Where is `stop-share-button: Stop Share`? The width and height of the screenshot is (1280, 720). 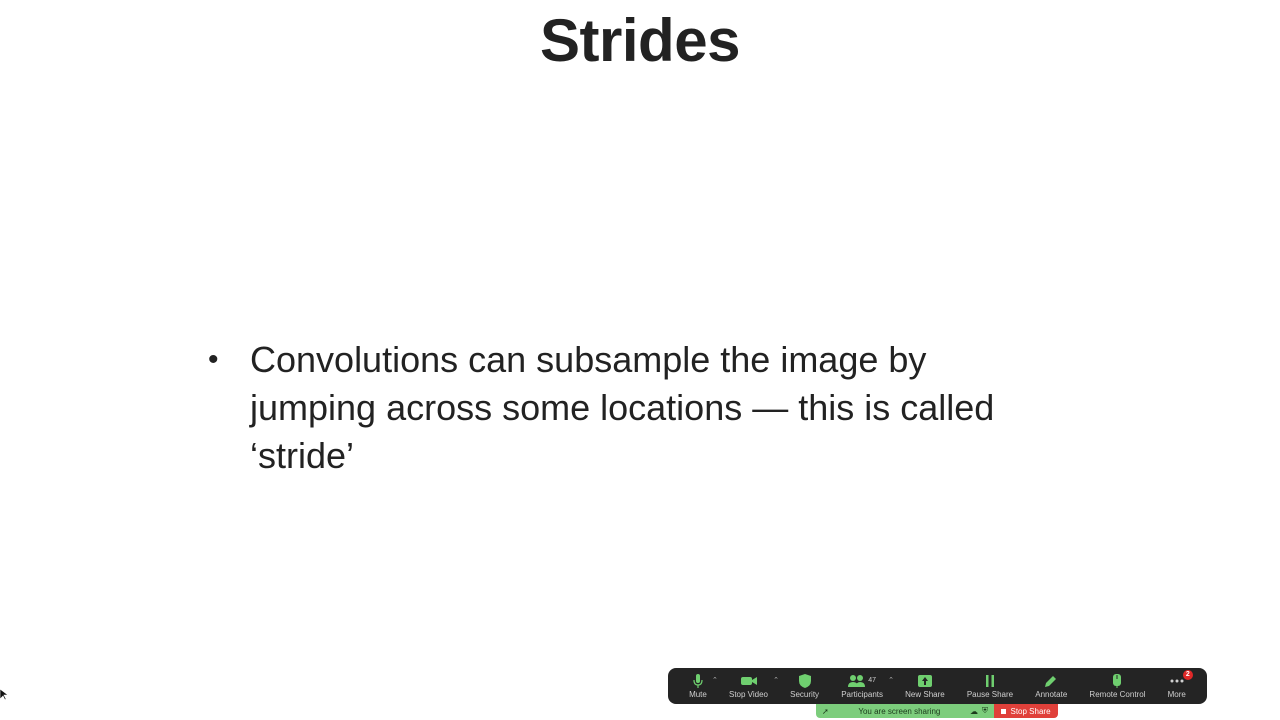 stop-share-button: Stop Share is located at coordinates (1026, 711).